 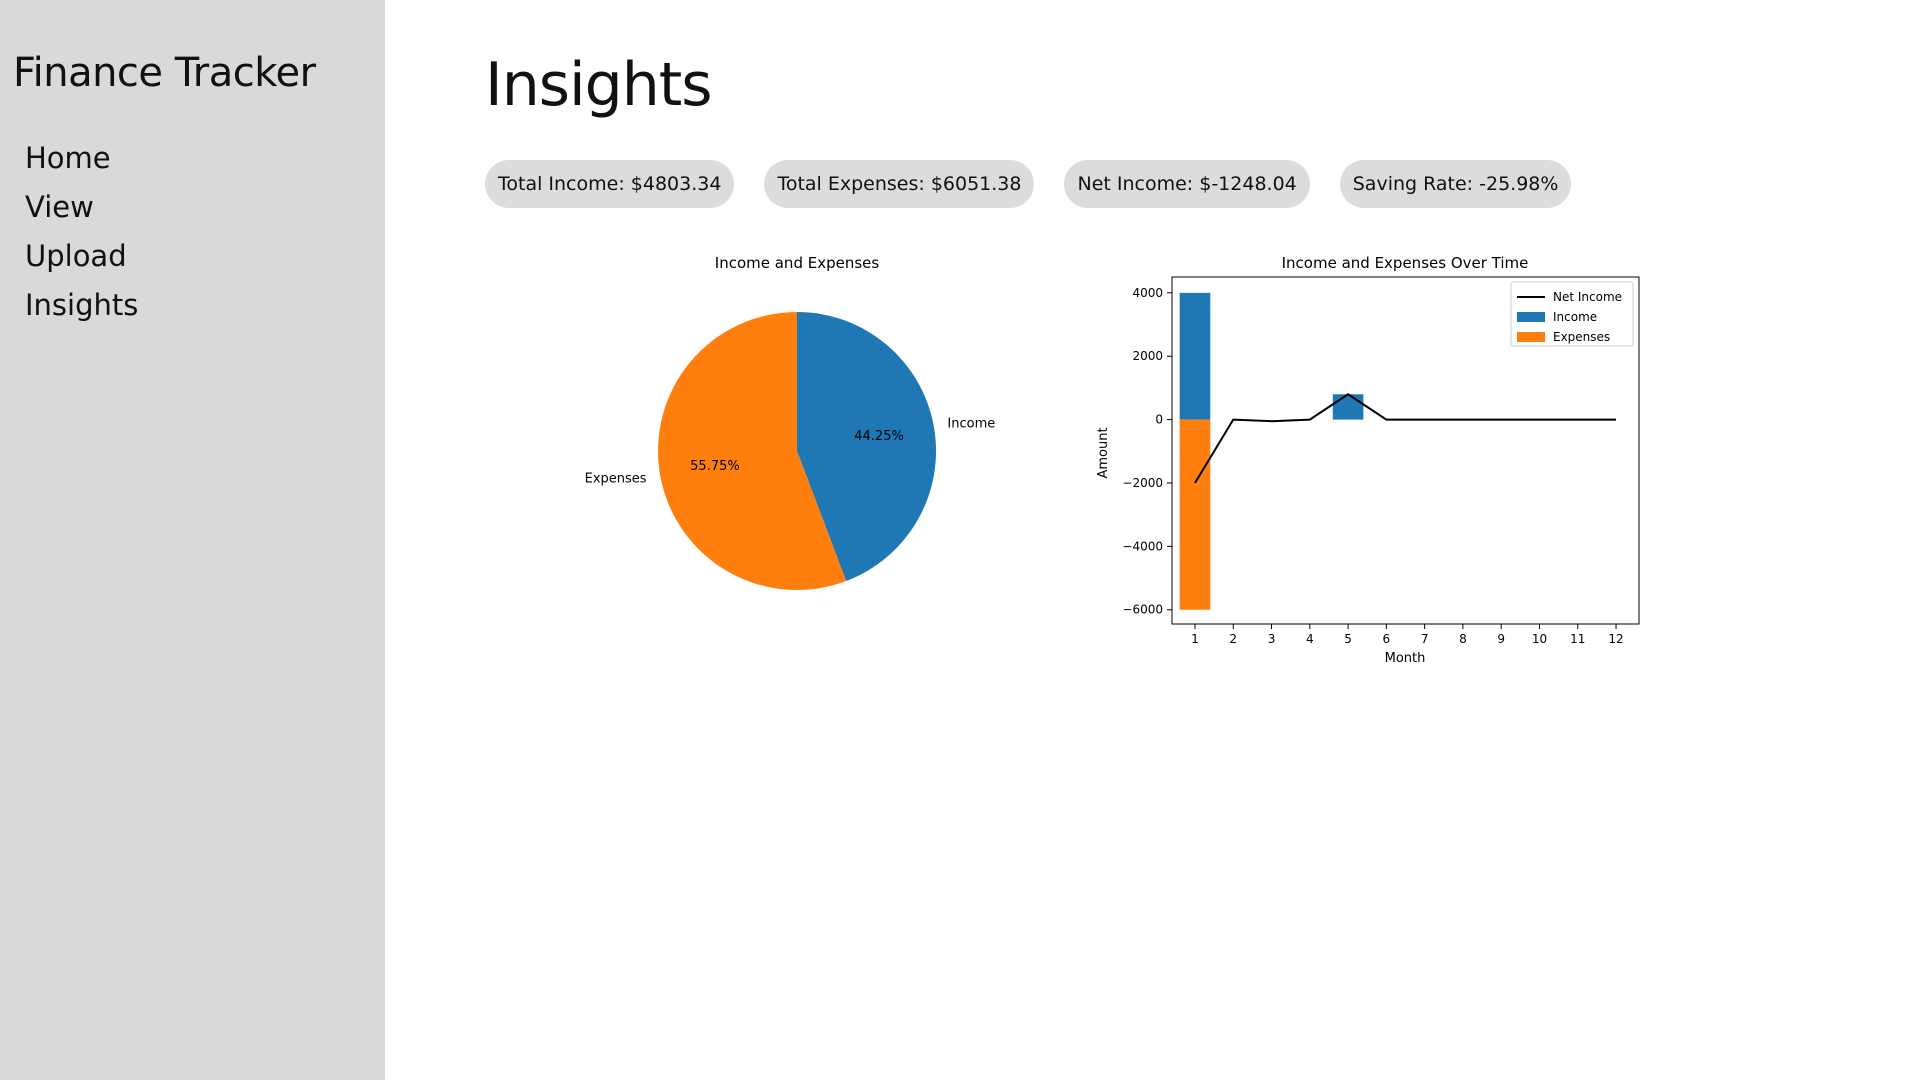 What do you see at coordinates (1405, 263) in the screenshot?
I see `bar-chart-title: Income and Expenses Over Time` at bounding box center [1405, 263].